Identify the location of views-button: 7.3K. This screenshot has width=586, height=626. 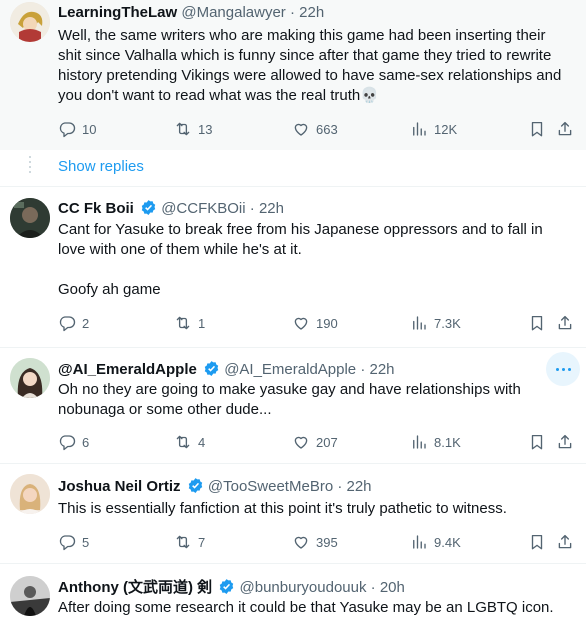
(435, 323).